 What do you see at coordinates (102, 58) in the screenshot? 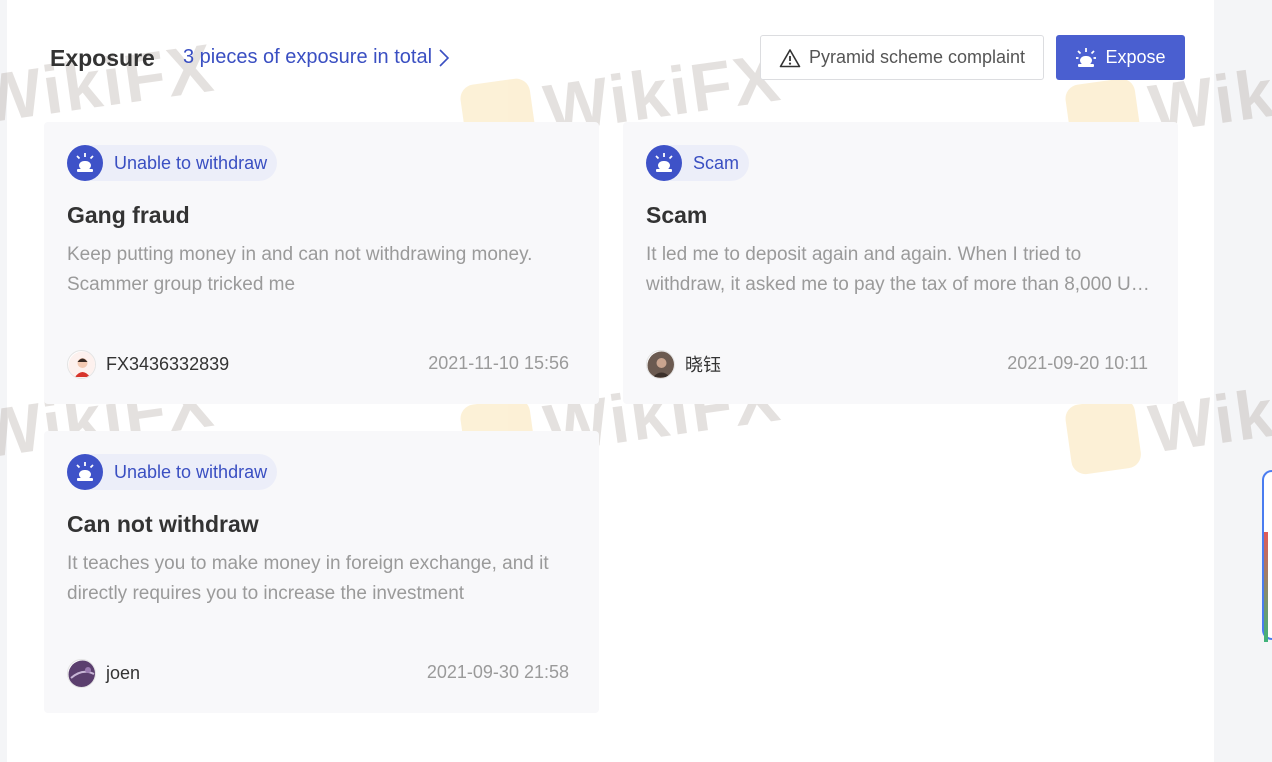
I see `page-title: Exposure` at bounding box center [102, 58].